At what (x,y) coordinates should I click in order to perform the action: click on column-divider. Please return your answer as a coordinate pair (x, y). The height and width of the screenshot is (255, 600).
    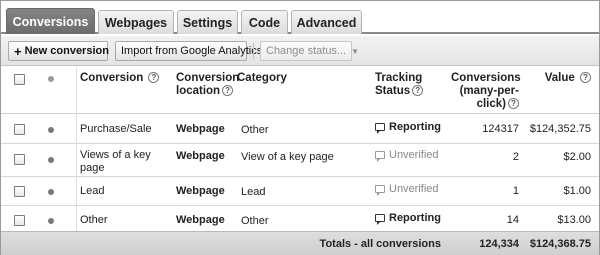
    Looking at the image, I should click on (76, 149).